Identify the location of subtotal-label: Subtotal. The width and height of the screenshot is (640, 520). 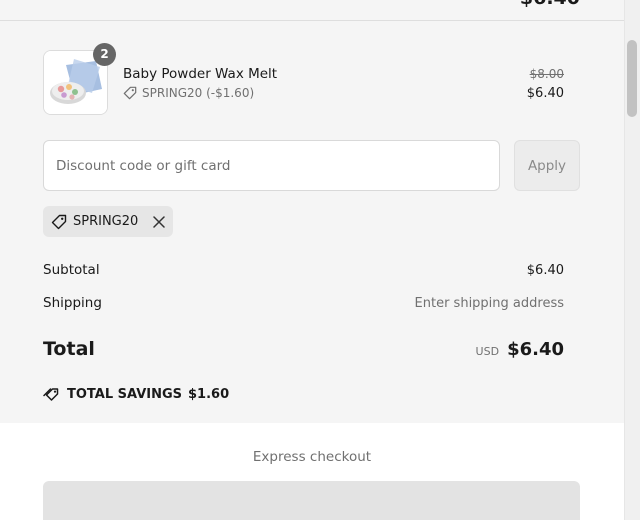
(71, 270).